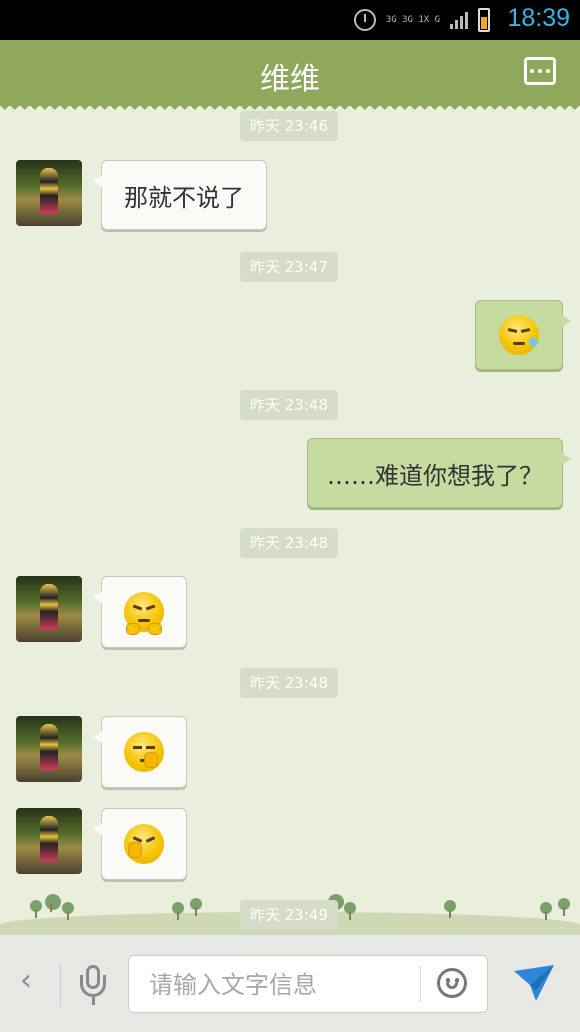 The height and width of the screenshot is (1032, 580). I want to click on status-icons: 3G 3G 1X G, so click(421, 20).